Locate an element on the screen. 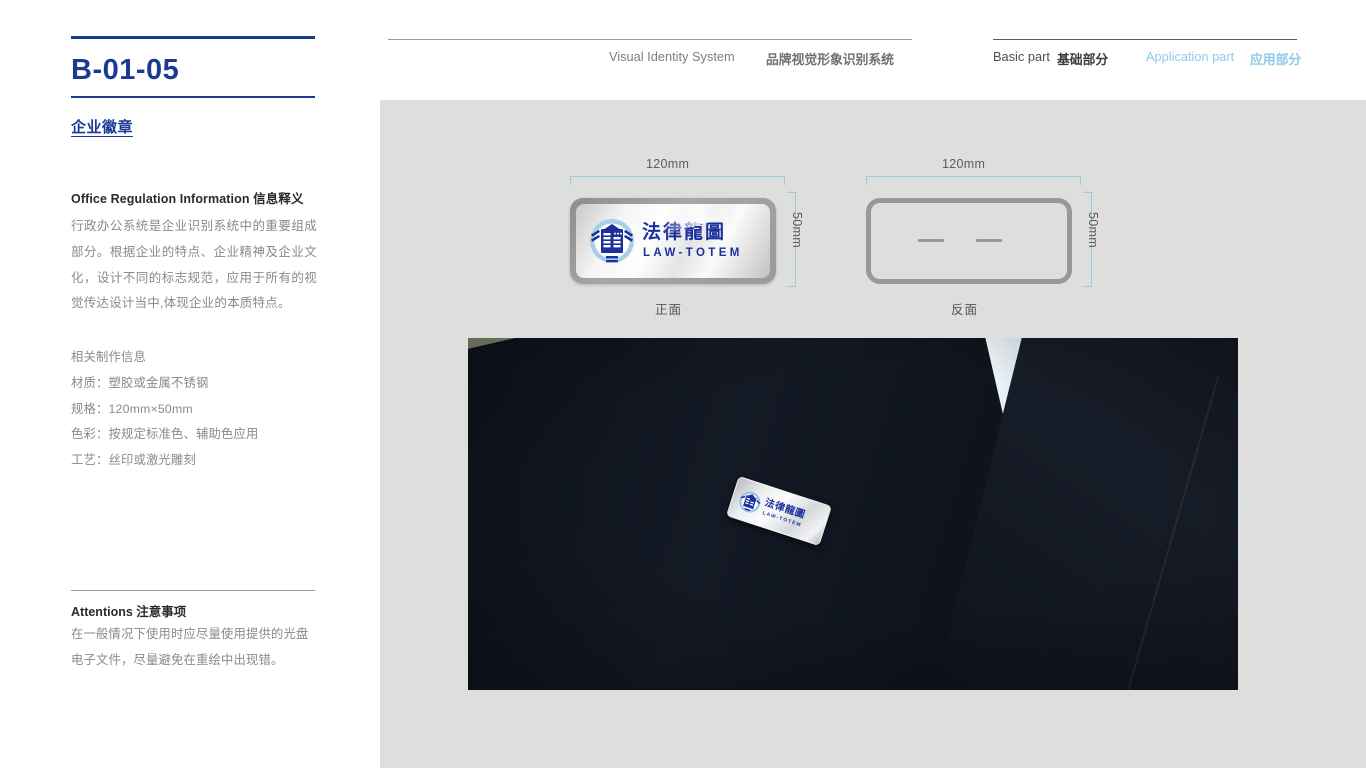 This screenshot has width=1366, height=768. spec-material: 材质：塑胶或金属不锈钢 is located at coordinates (140, 382).